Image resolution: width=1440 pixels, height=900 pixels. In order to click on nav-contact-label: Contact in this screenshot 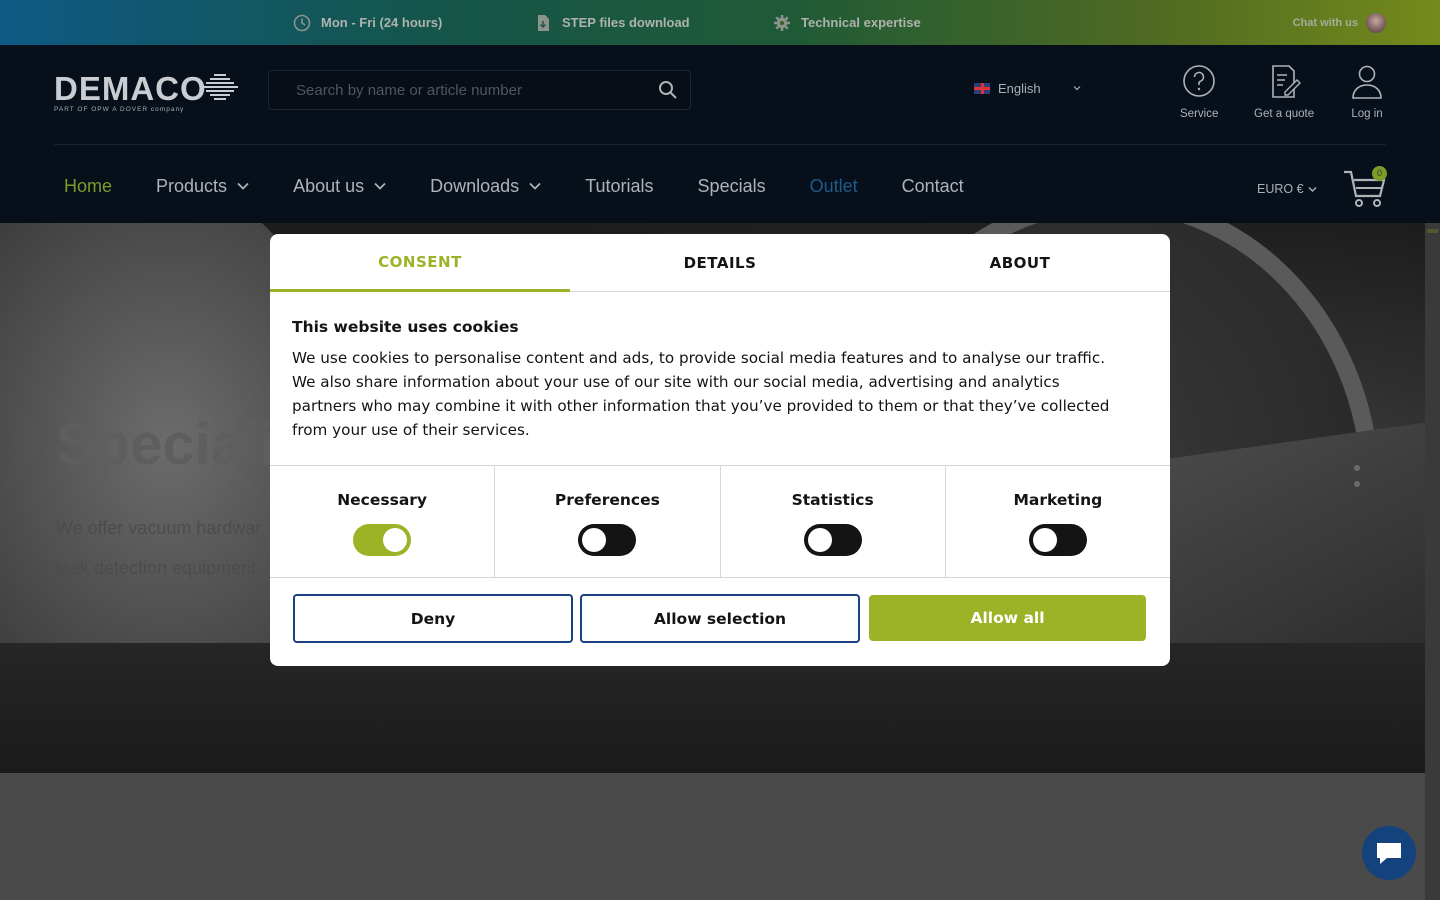, I will do `click(932, 185)`.